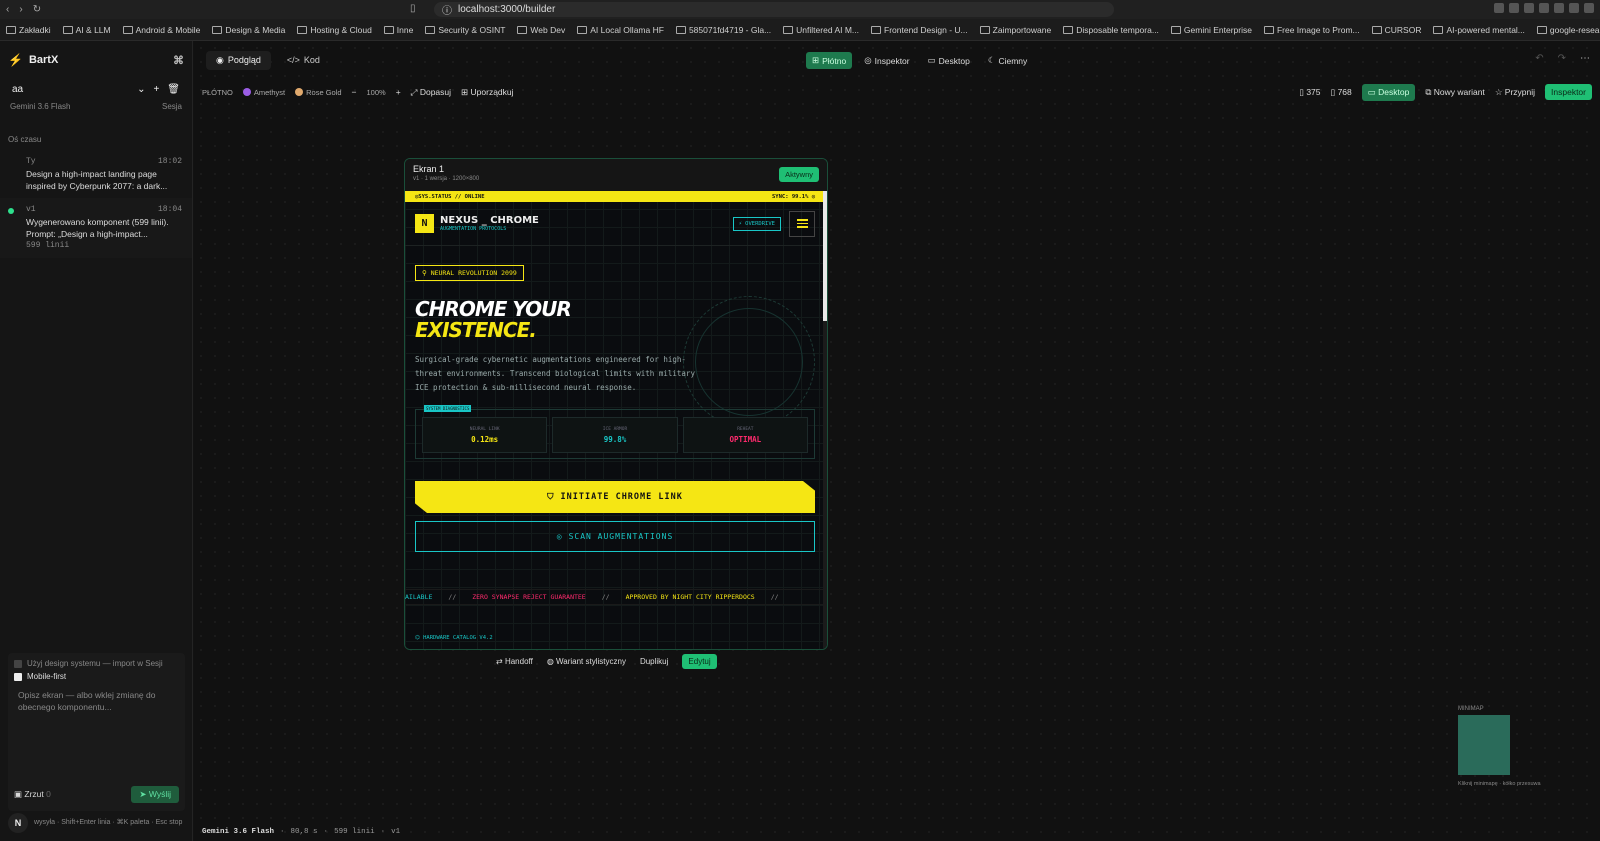 This screenshot has width=1600, height=841. What do you see at coordinates (756, 223) in the screenshot?
I see `overdrive-button: ⚡ OVERDRIVE` at bounding box center [756, 223].